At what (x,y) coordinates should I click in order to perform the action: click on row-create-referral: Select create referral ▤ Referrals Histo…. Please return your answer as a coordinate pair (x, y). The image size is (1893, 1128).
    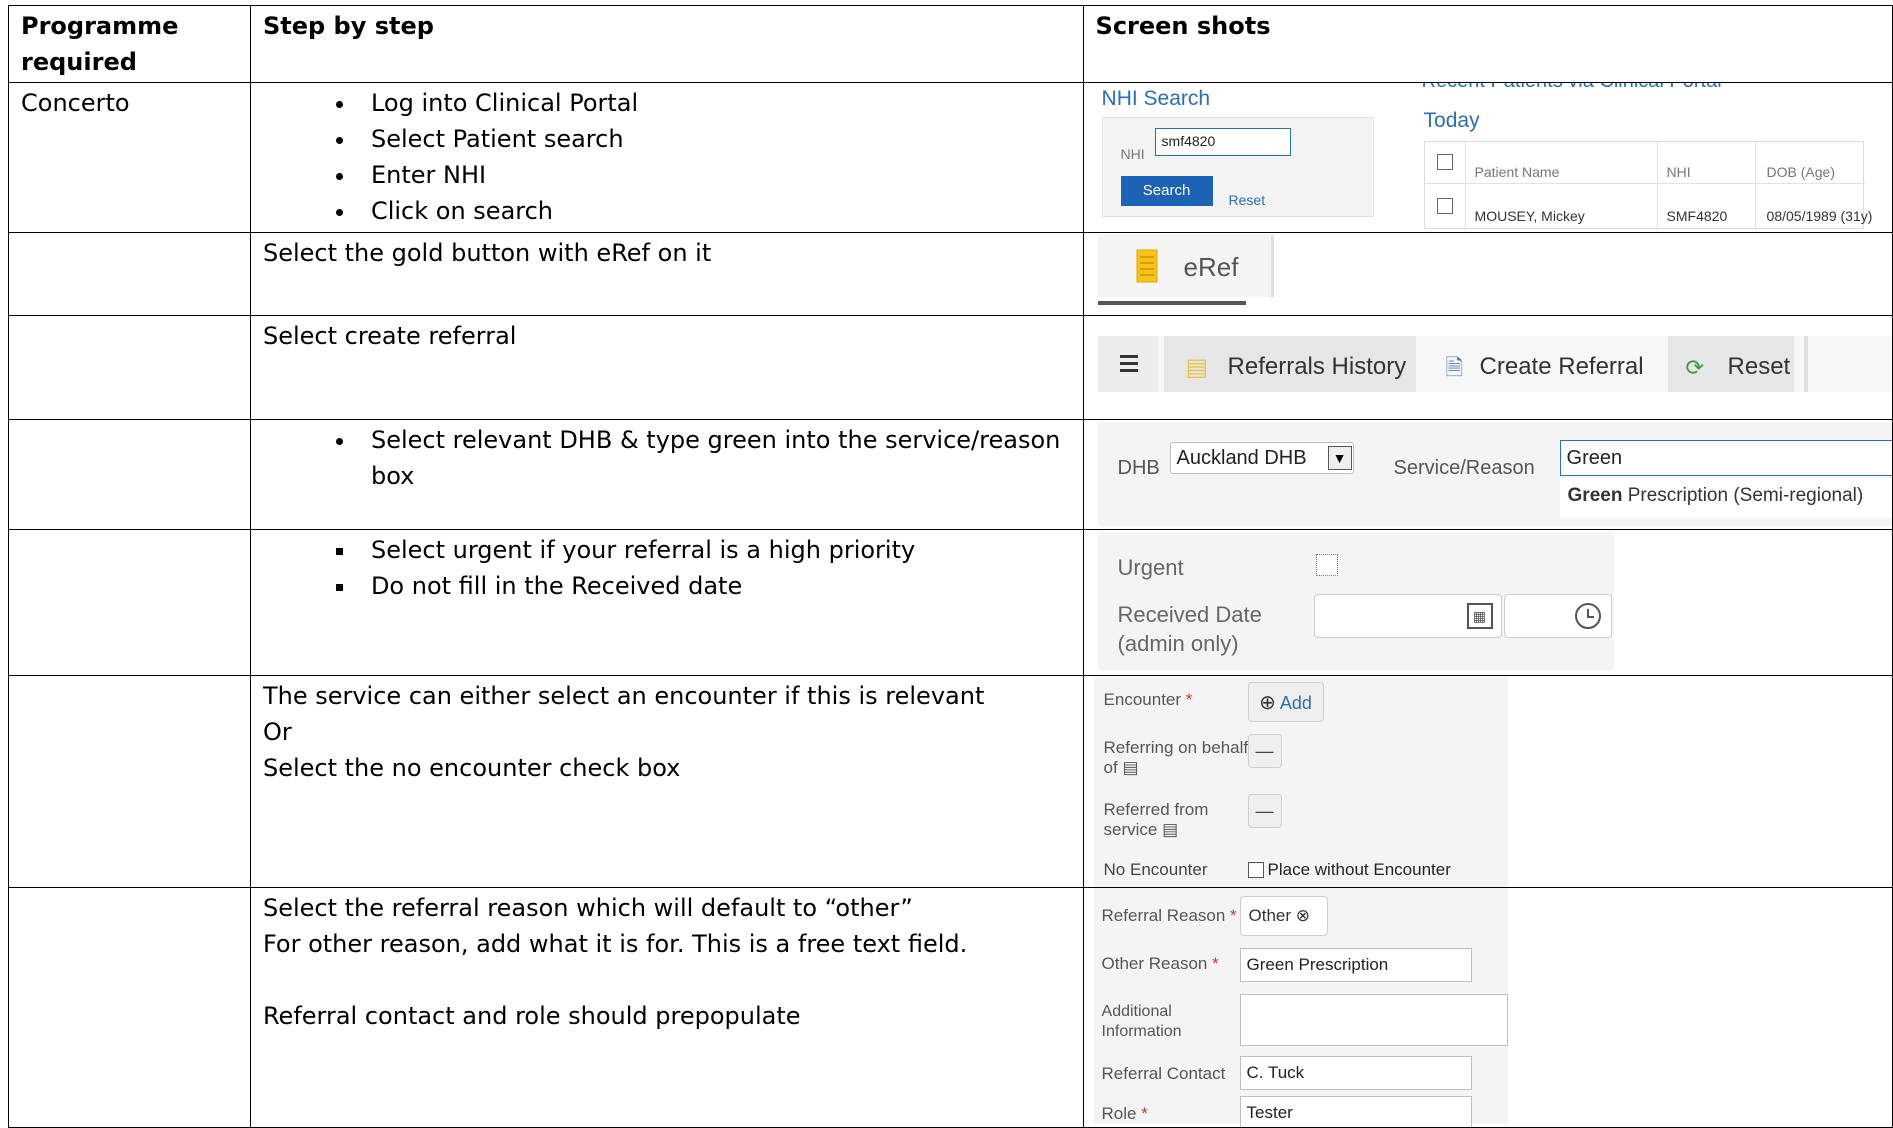
    Looking at the image, I should click on (950, 367).